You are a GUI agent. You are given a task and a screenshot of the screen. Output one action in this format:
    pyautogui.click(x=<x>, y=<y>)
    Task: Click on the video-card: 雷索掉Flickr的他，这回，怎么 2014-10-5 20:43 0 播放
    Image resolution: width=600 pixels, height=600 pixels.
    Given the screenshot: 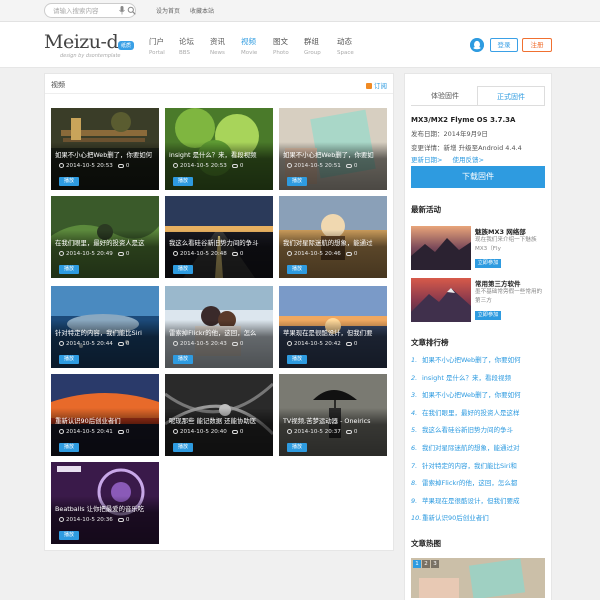 What is the action you would take?
    pyautogui.click(x=219, y=327)
    